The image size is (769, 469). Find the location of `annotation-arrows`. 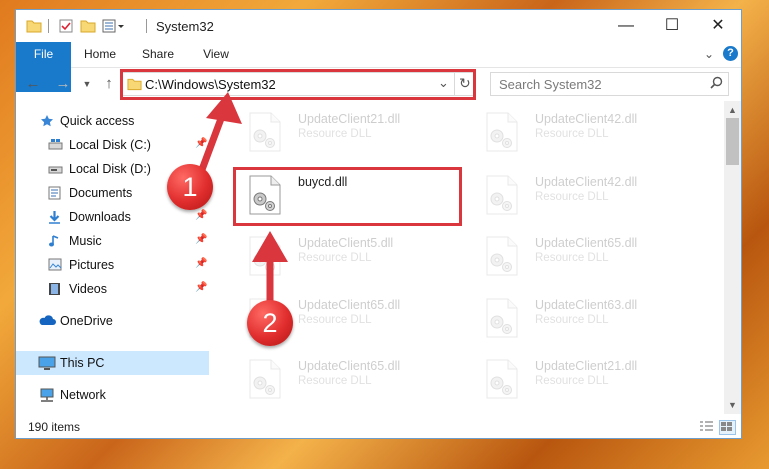

annotation-arrows is located at coordinates (242, 200).